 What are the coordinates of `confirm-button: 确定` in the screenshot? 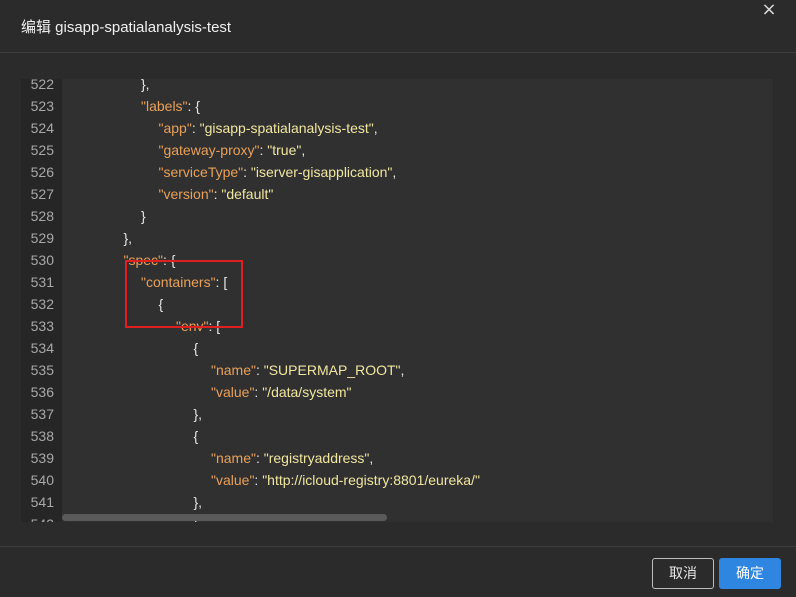 It's located at (750, 573).